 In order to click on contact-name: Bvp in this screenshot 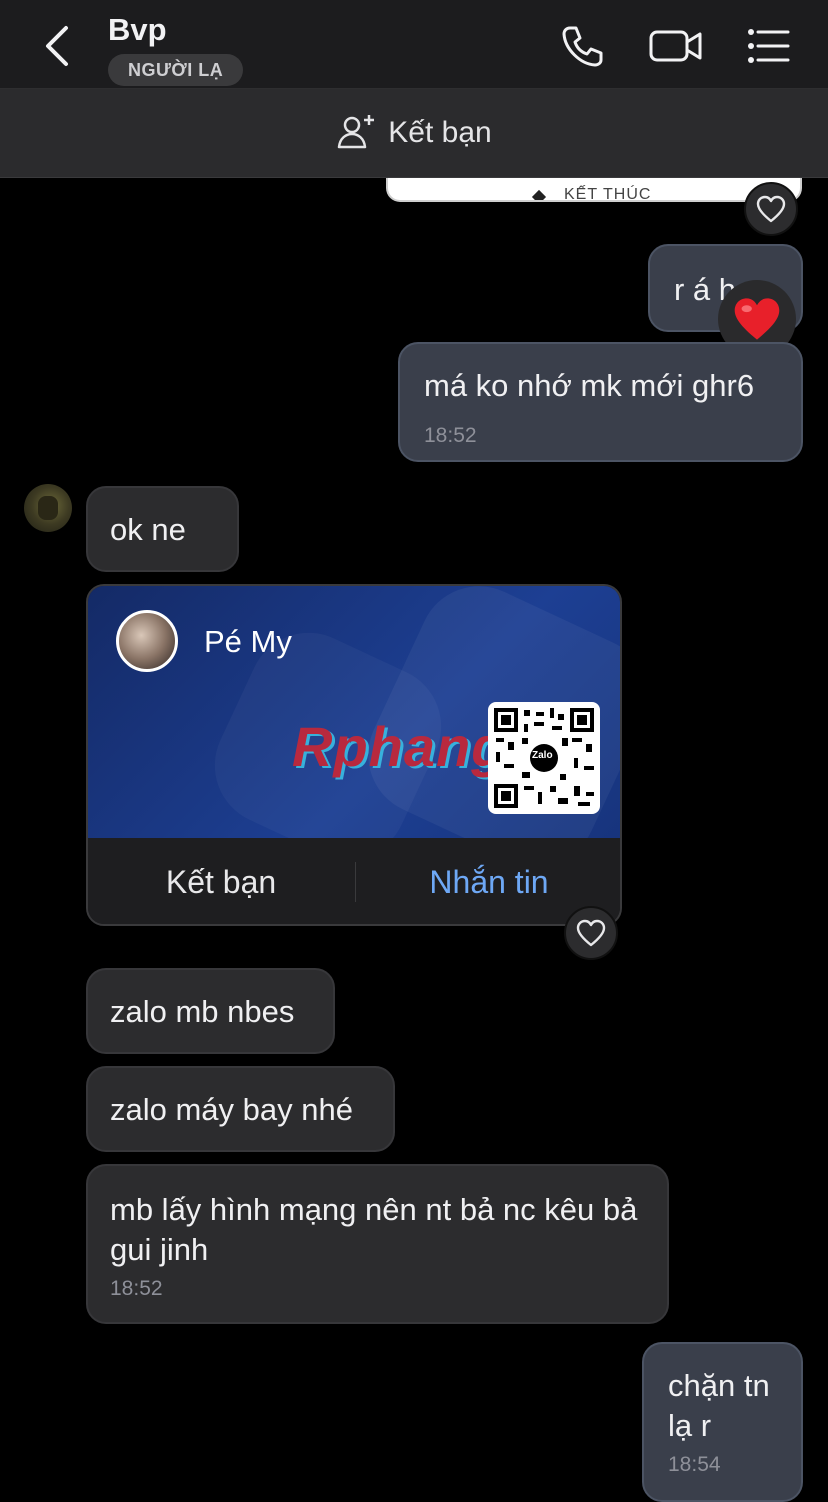, I will do `click(137, 30)`.